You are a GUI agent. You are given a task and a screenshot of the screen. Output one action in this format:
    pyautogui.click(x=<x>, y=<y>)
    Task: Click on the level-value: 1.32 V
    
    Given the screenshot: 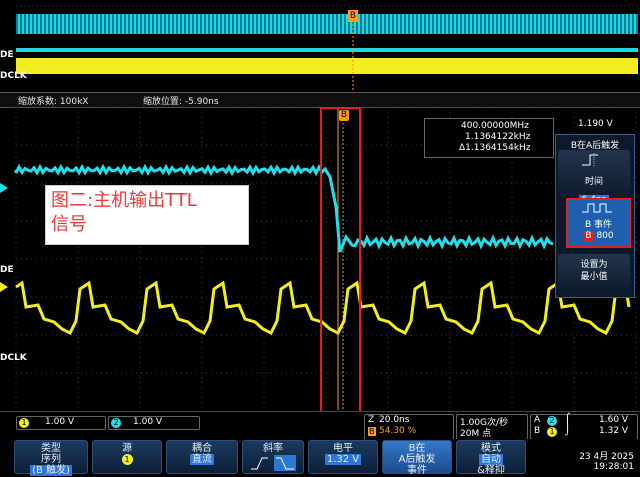 What is the action you would take?
    pyautogui.click(x=343, y=459)
    